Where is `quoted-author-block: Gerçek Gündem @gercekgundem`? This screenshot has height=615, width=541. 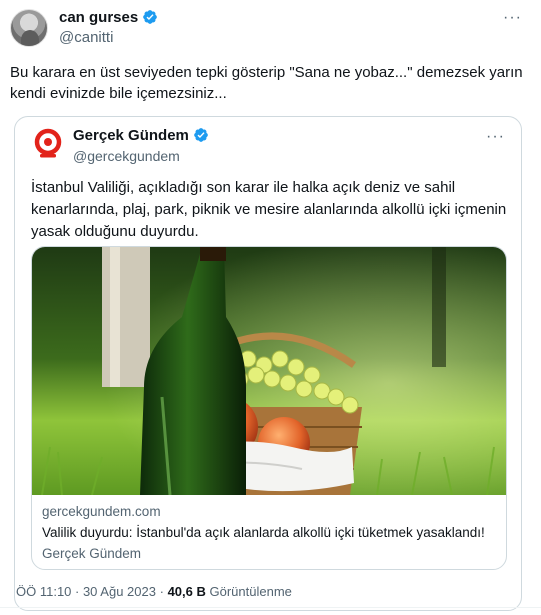 quoted-author-block: Gerçek Gündem @gercekgundem is located at coordinates (141, 144).